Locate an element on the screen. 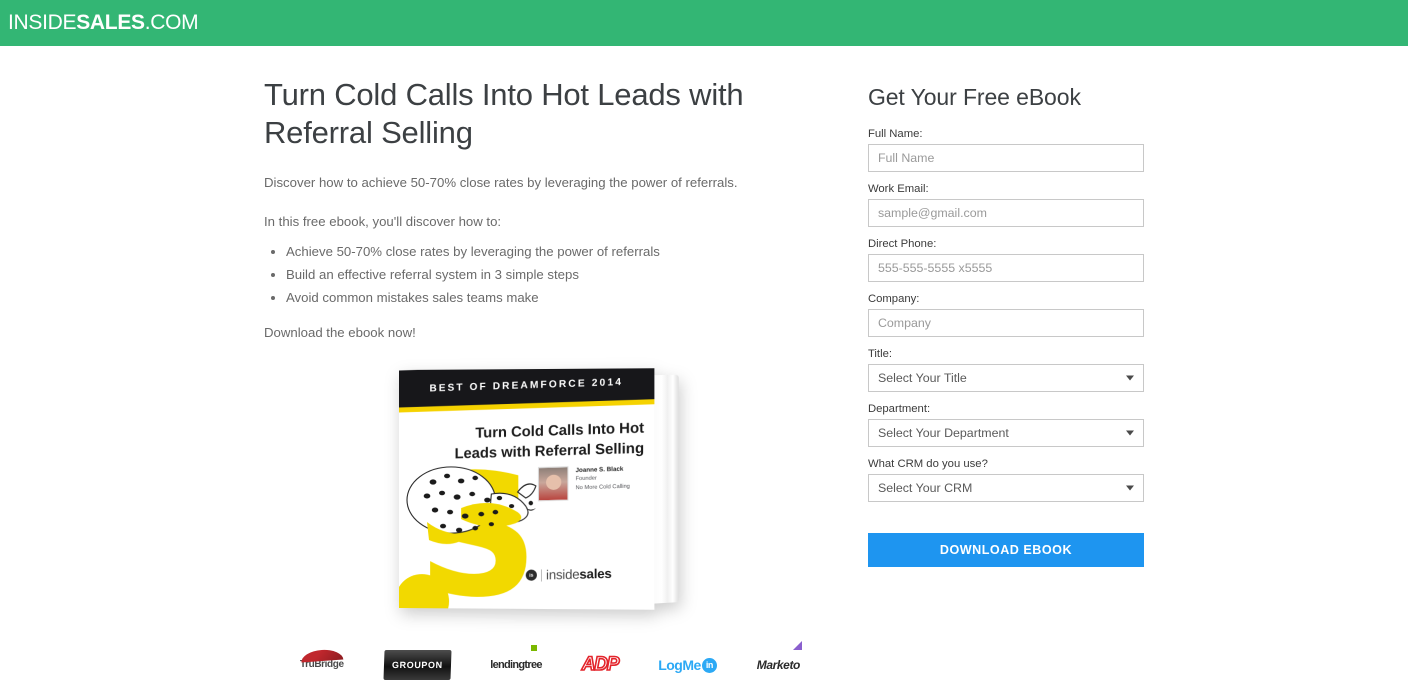  logo-divider is located at coordinates (541, 574).